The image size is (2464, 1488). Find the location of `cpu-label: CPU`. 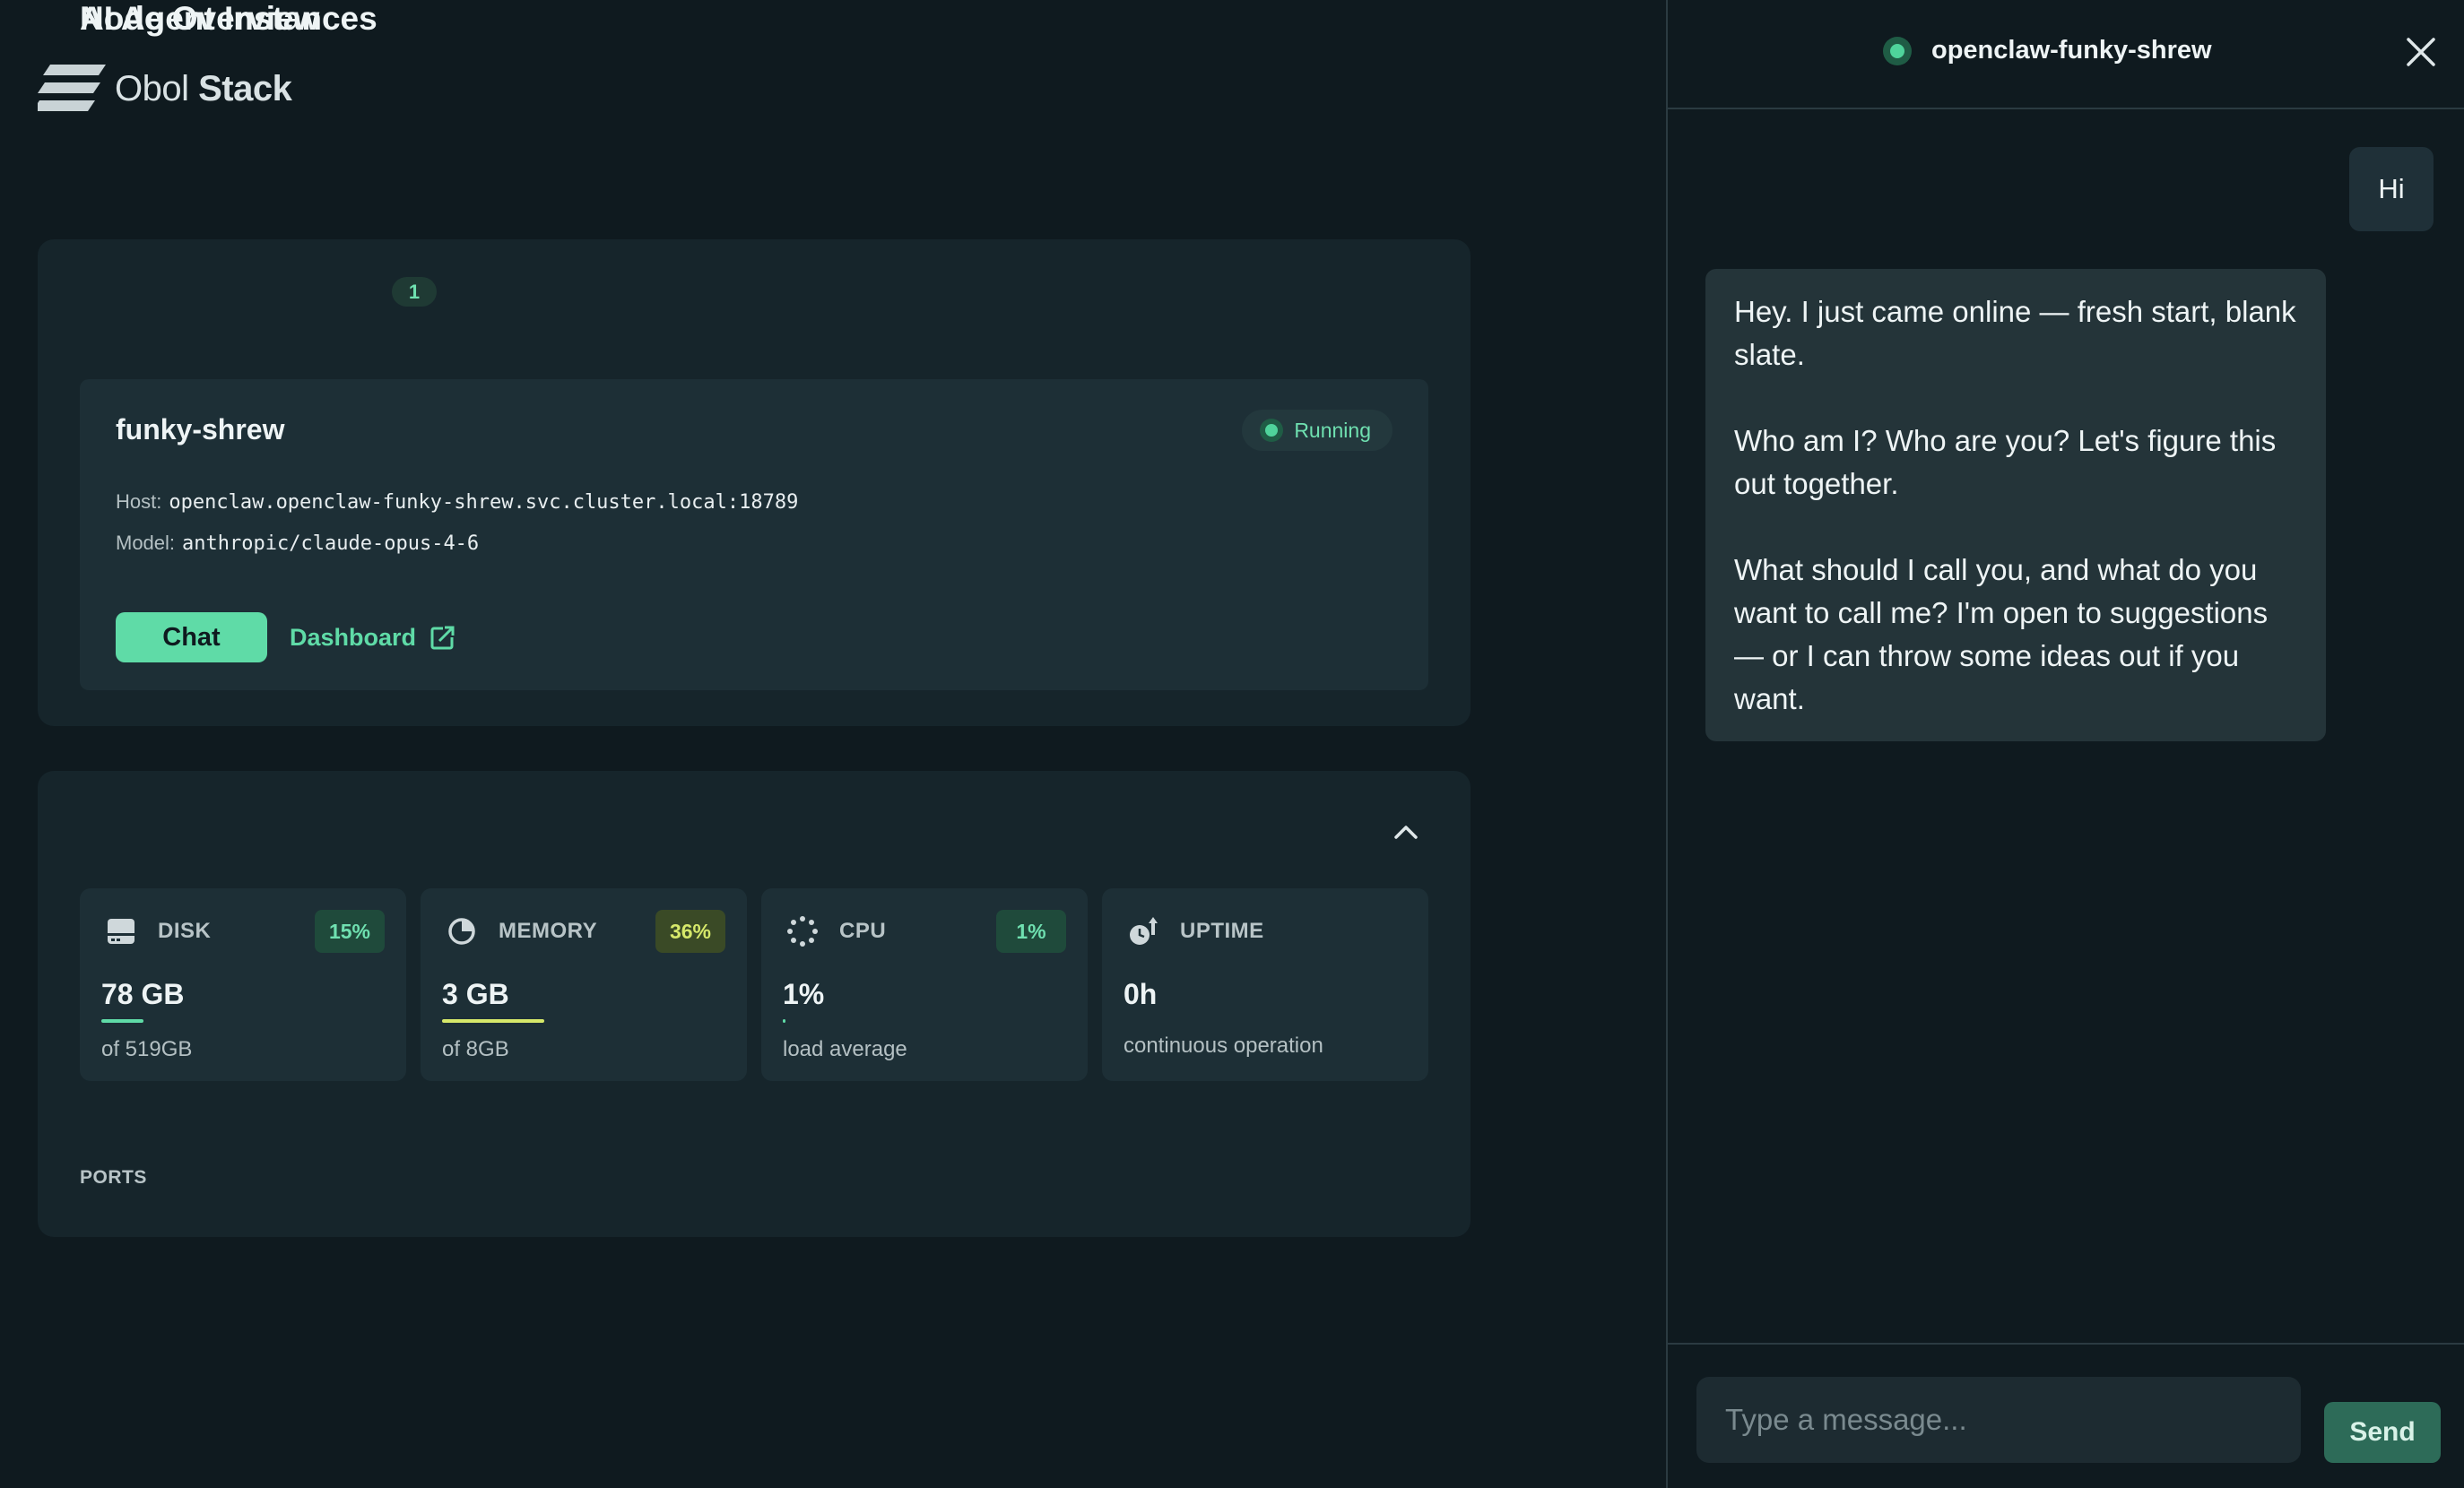

cpu-label: CPU is located at coordinates (863, 931).